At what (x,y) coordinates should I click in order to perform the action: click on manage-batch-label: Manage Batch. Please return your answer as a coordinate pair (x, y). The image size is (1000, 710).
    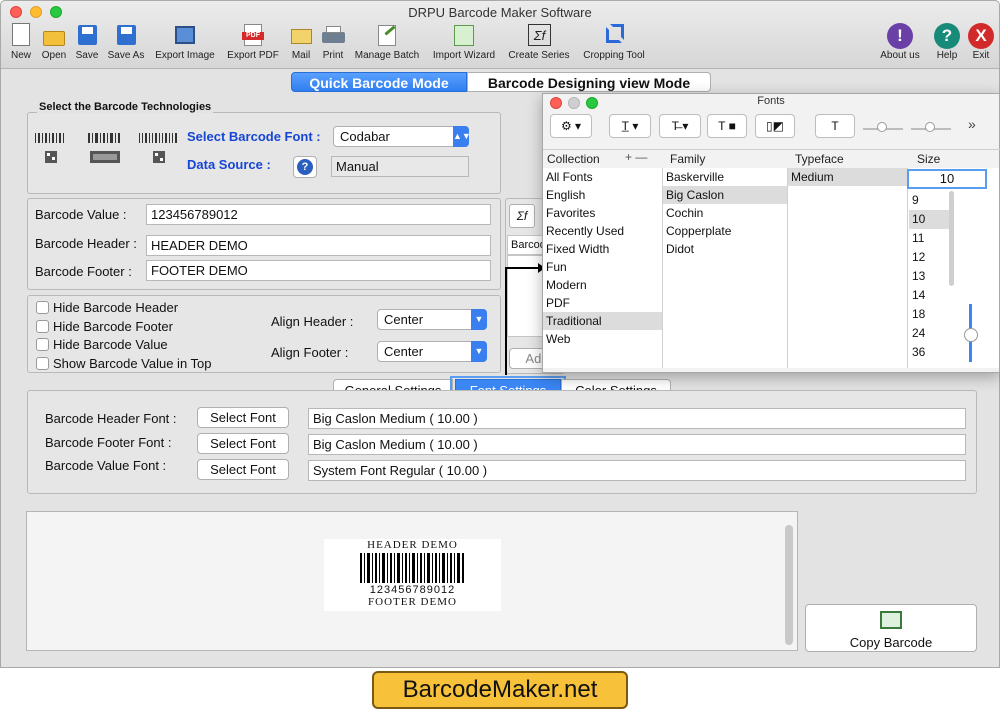
    Looking at the image, I should click on (387, 55).